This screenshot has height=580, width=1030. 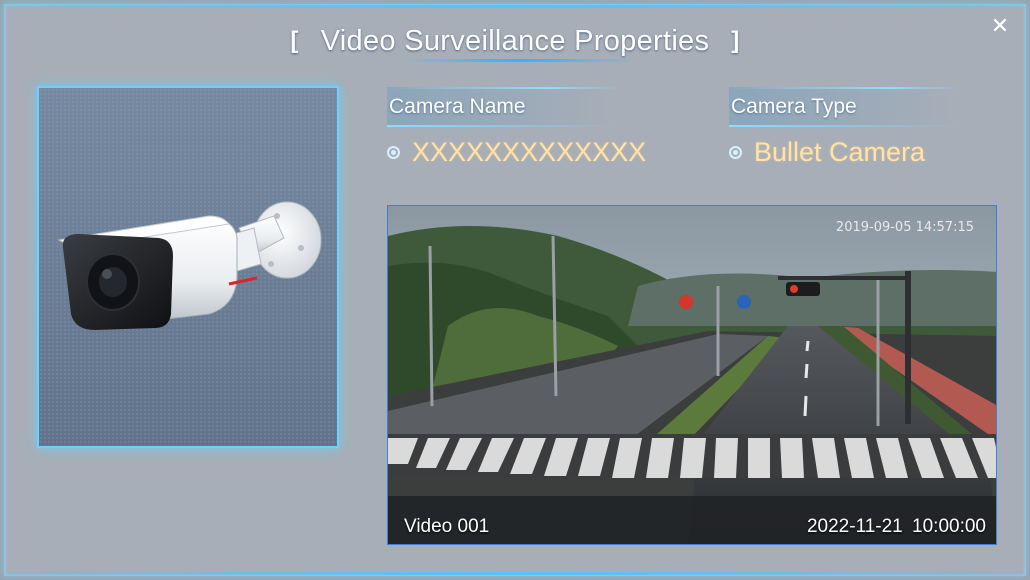 I want to click on close-icon: ✕, so click(x=1000, y=25).